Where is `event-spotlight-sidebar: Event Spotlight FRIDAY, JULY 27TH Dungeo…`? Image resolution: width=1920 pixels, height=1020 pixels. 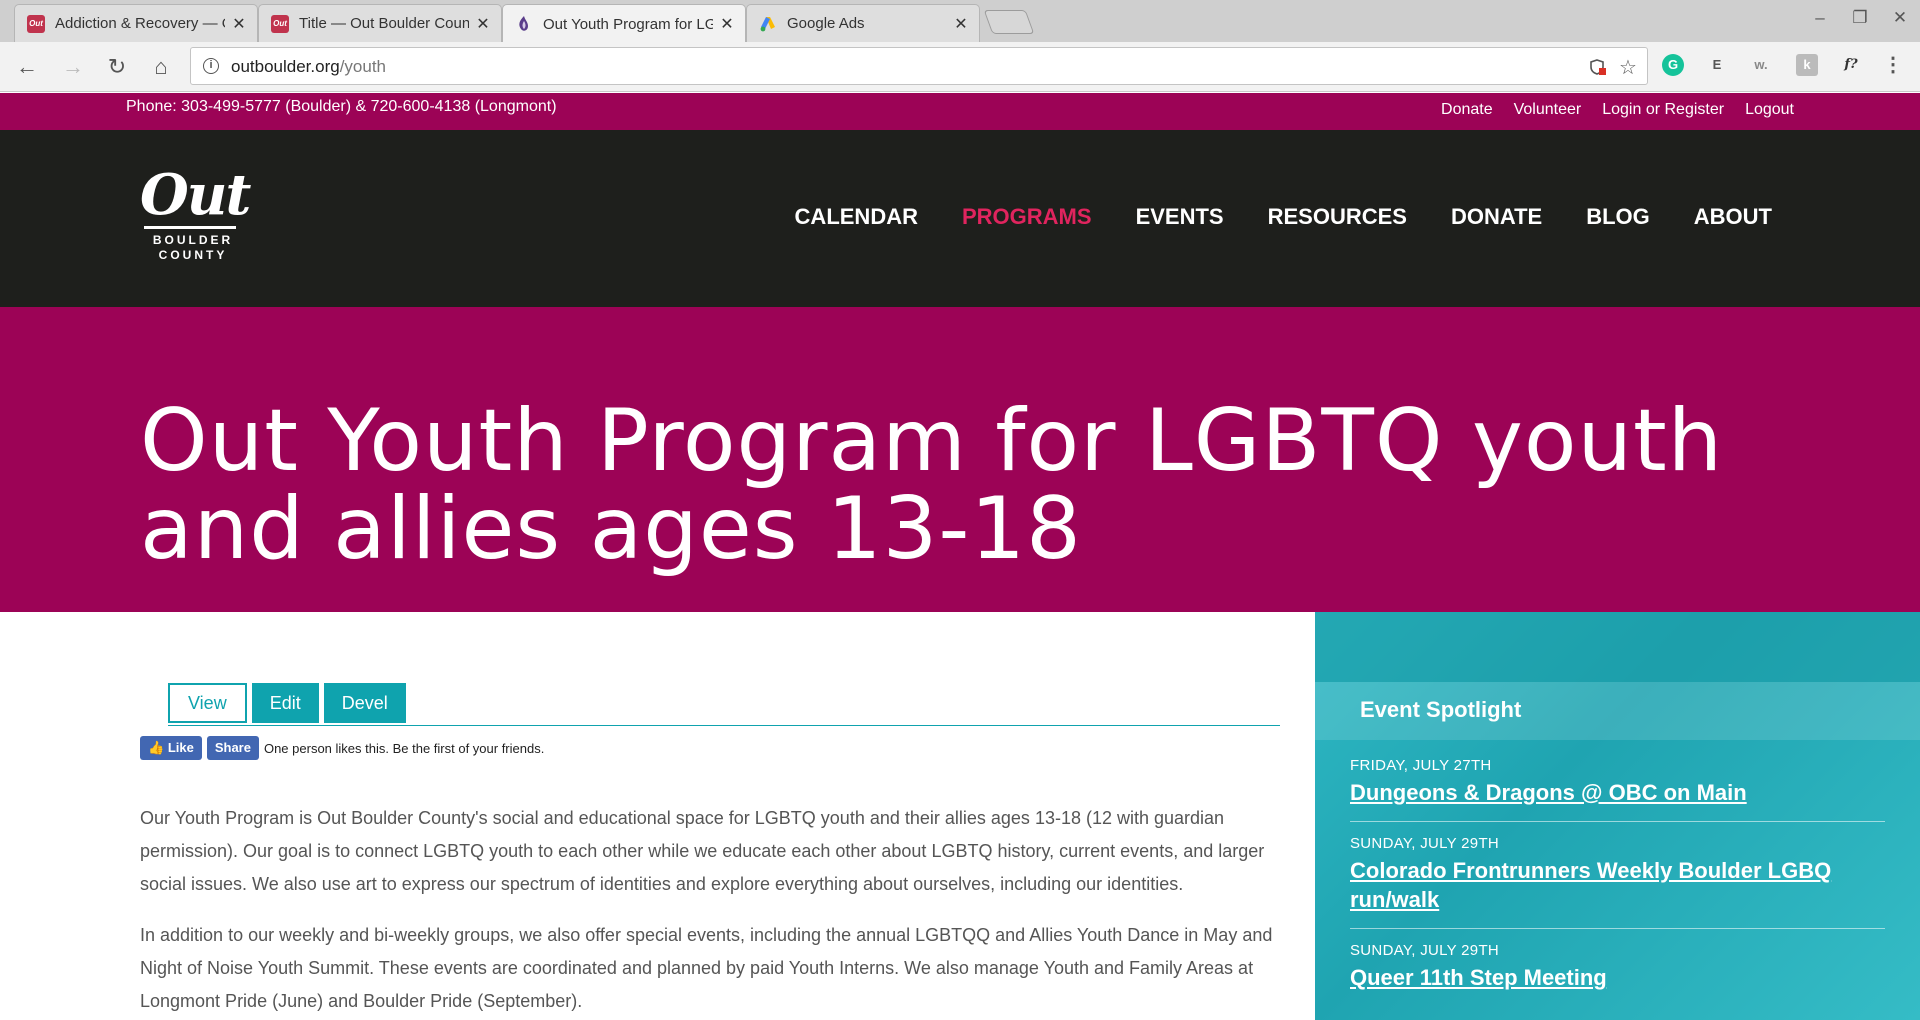 event-spotlight-sidebar: Event Spotlight FRIDAY, JULY 27TH Dungeo… is located at coordinates (1617, 816).